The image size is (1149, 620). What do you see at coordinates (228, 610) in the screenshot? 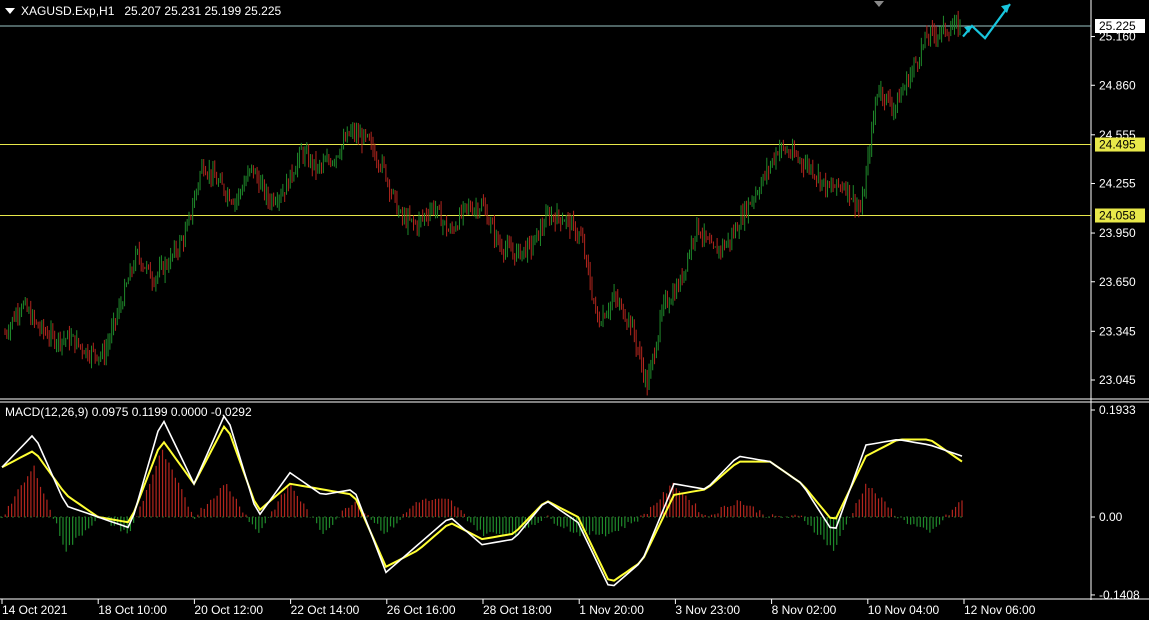
I see `time-tick-label: 20 Oct 12:00` at bounding box center [228, 610].